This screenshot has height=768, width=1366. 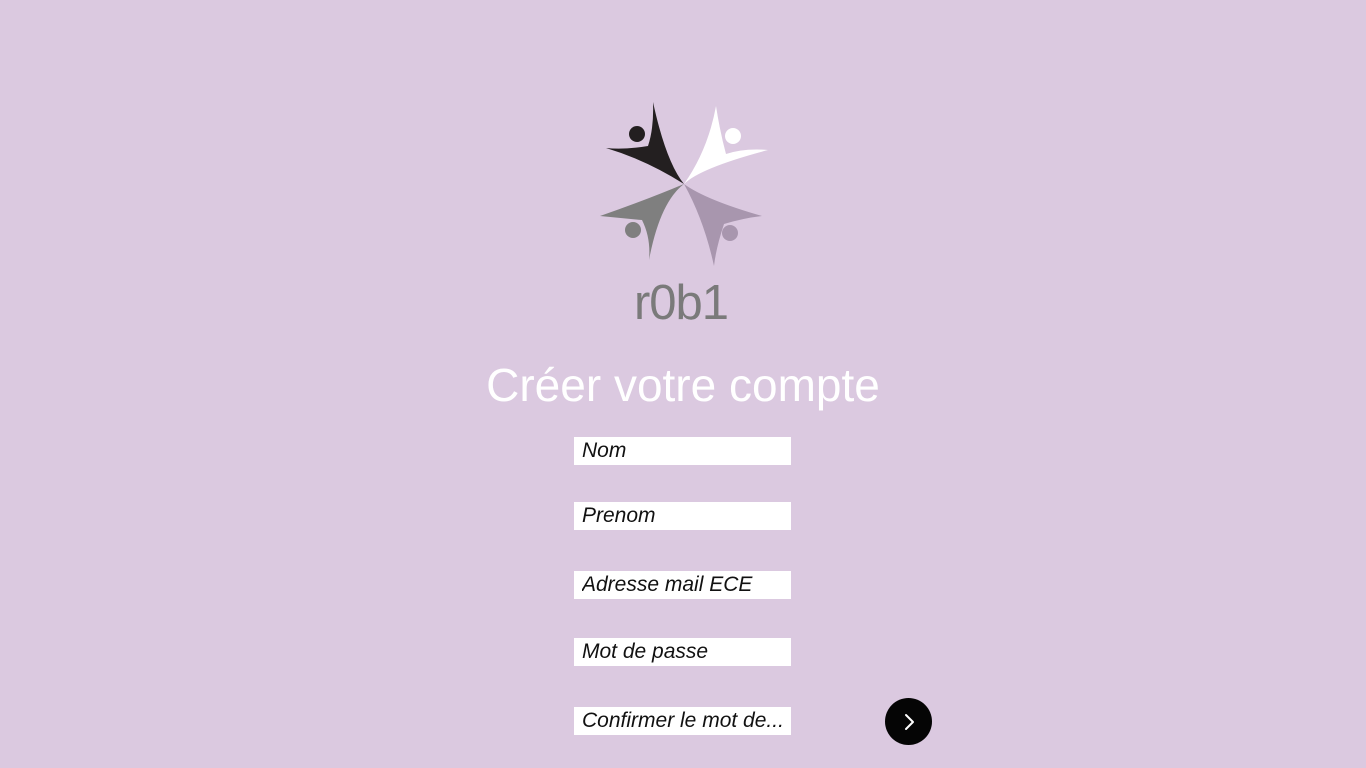 I want to click on confirm-password-field, so click(x=682, y=721).